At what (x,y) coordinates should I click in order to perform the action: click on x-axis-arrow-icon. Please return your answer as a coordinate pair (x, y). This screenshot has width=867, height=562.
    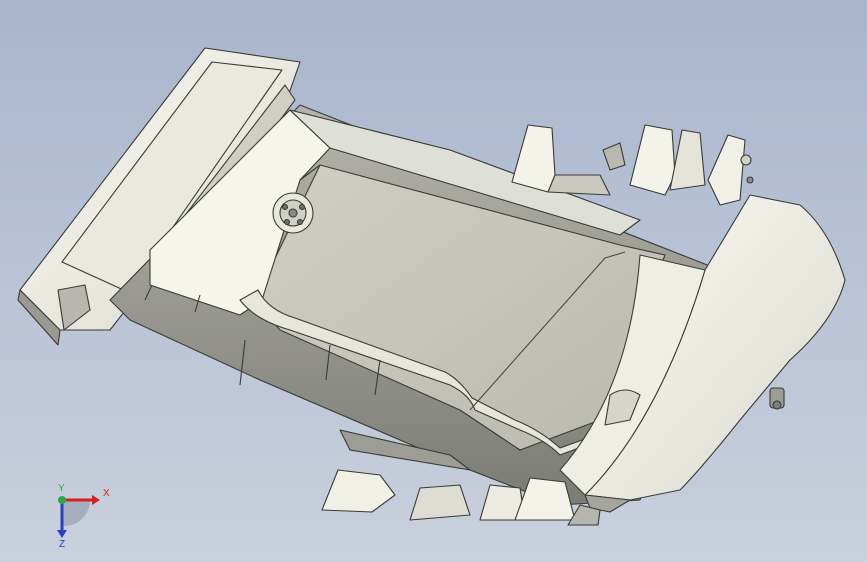
    Looking at the image, I should click on (96, 500).